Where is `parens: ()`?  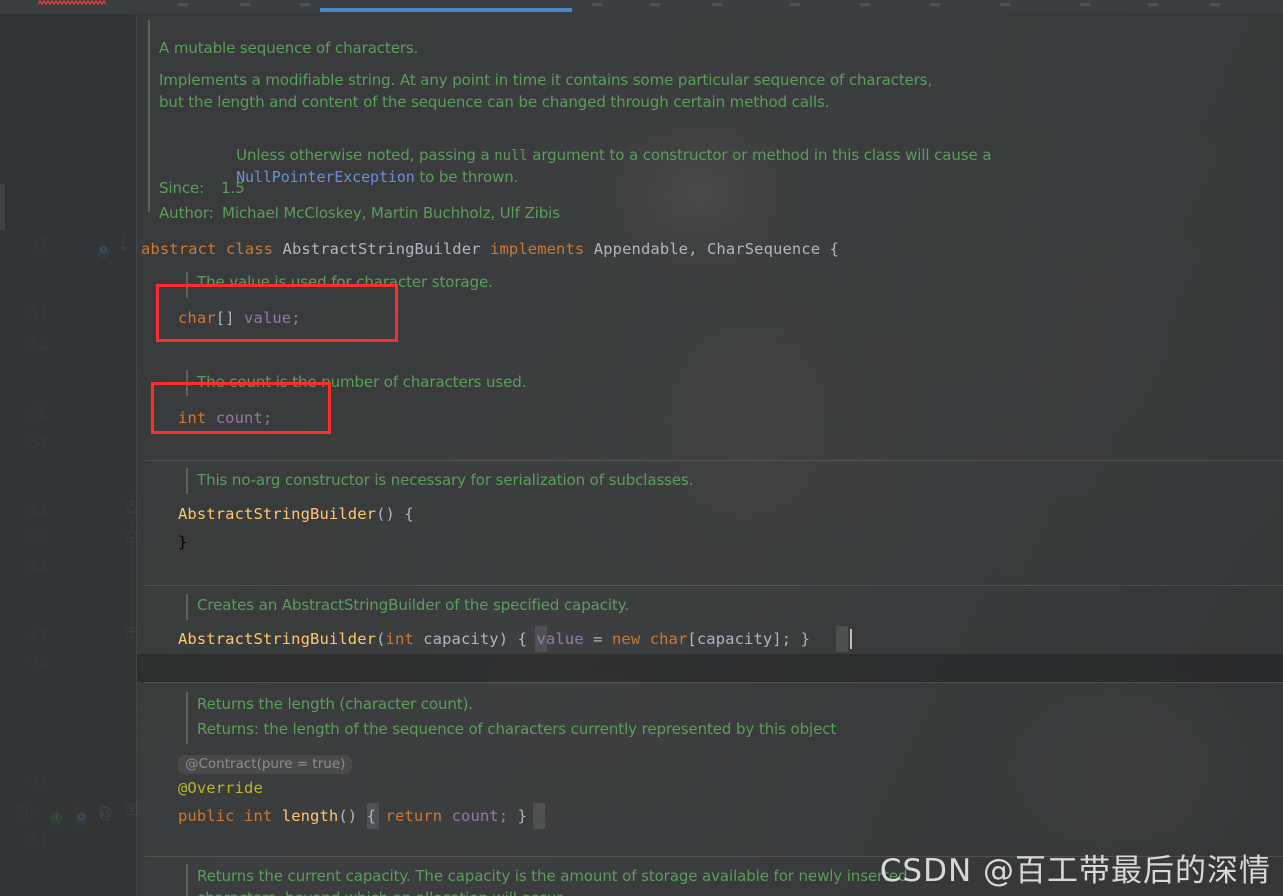 parens: () is located at coordinates (385, 514).